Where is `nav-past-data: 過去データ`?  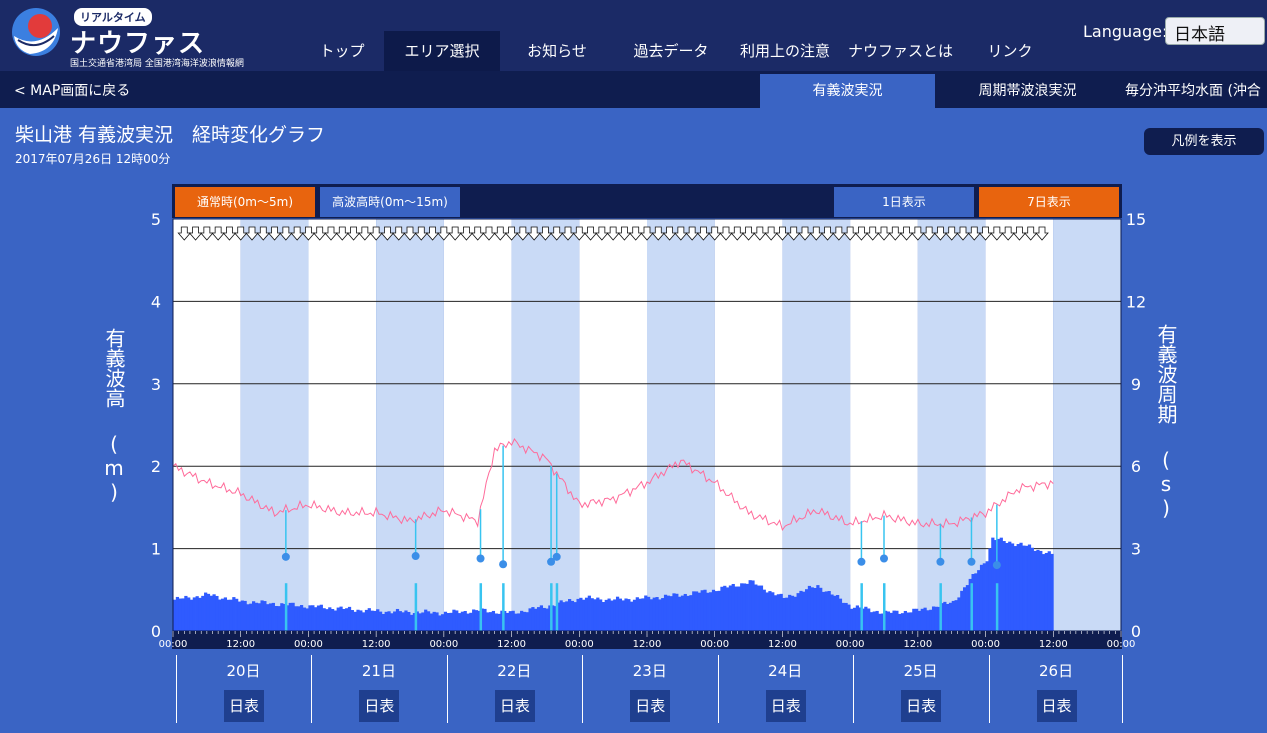 nav-past-data: 過去データ is located at coordinates (671, 51).